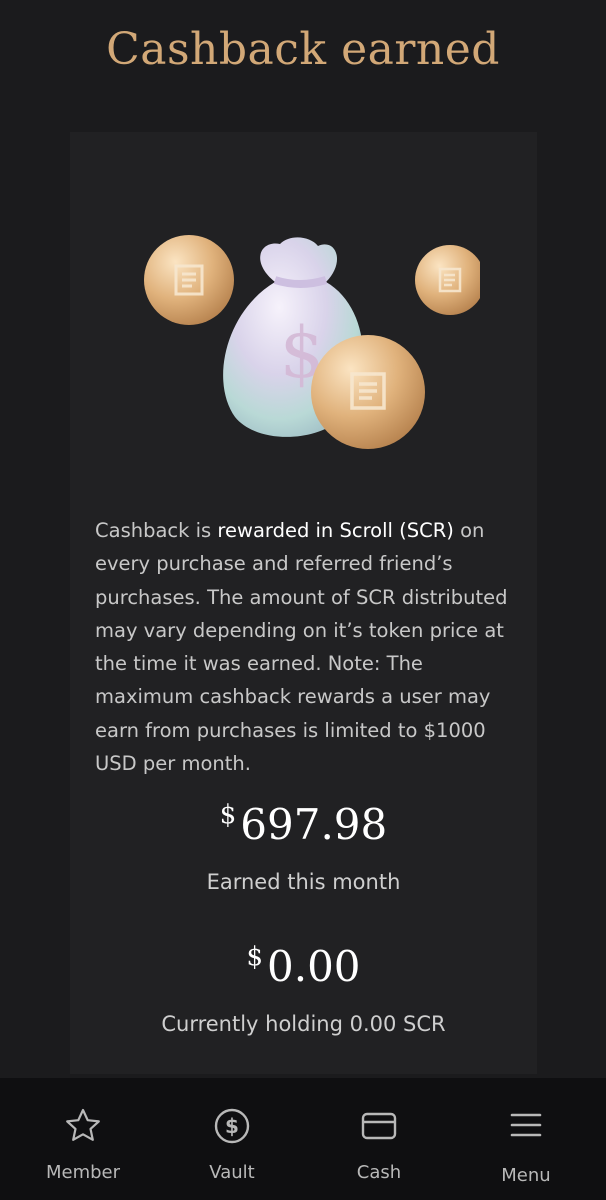 The image size is (606, 1200). I want to click on dollar-circle-icon: $, so click(232, 1126).